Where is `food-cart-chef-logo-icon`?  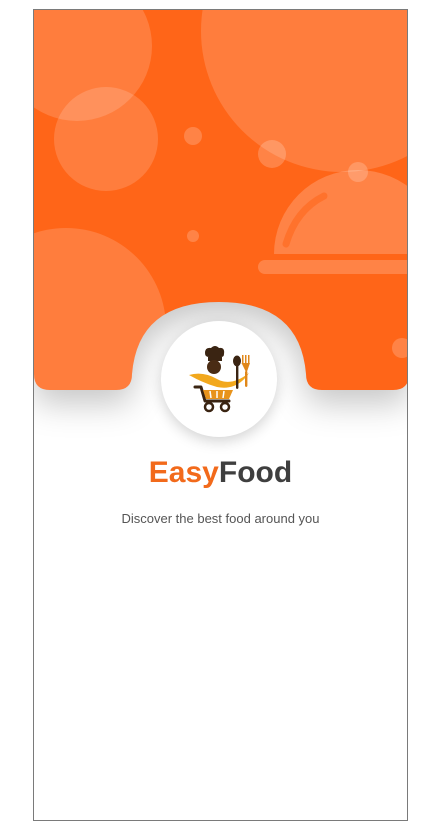 food-cart-chef-logo-icon is located at coordinates (219, 379).